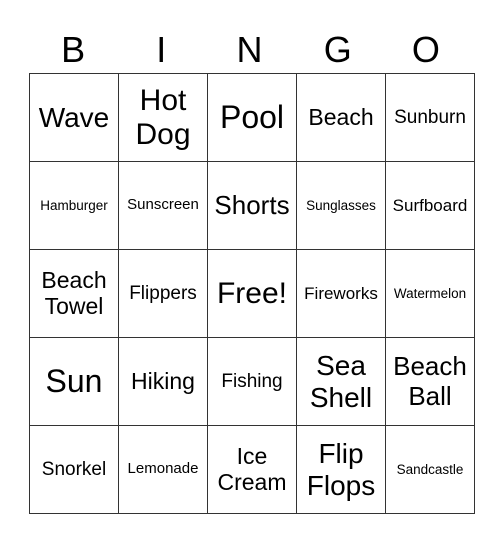  What do you see at coordinates (430, 381) in the screenshot?
I see `bingo-cell: Beach Ball` at bounding box center [430, 381].